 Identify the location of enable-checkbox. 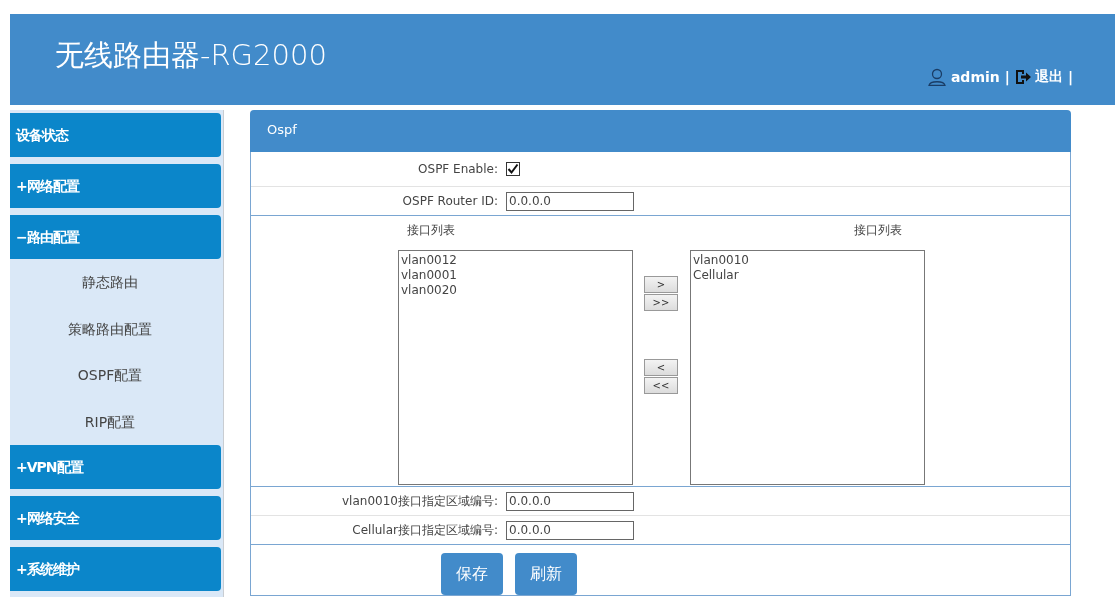
(513, 169).